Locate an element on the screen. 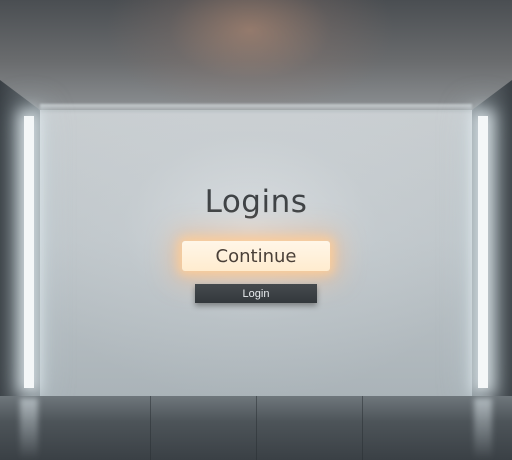 The width and height of the screenshot is (512, 460). continue-button-label: Continue is located at coordinates (256, 256).